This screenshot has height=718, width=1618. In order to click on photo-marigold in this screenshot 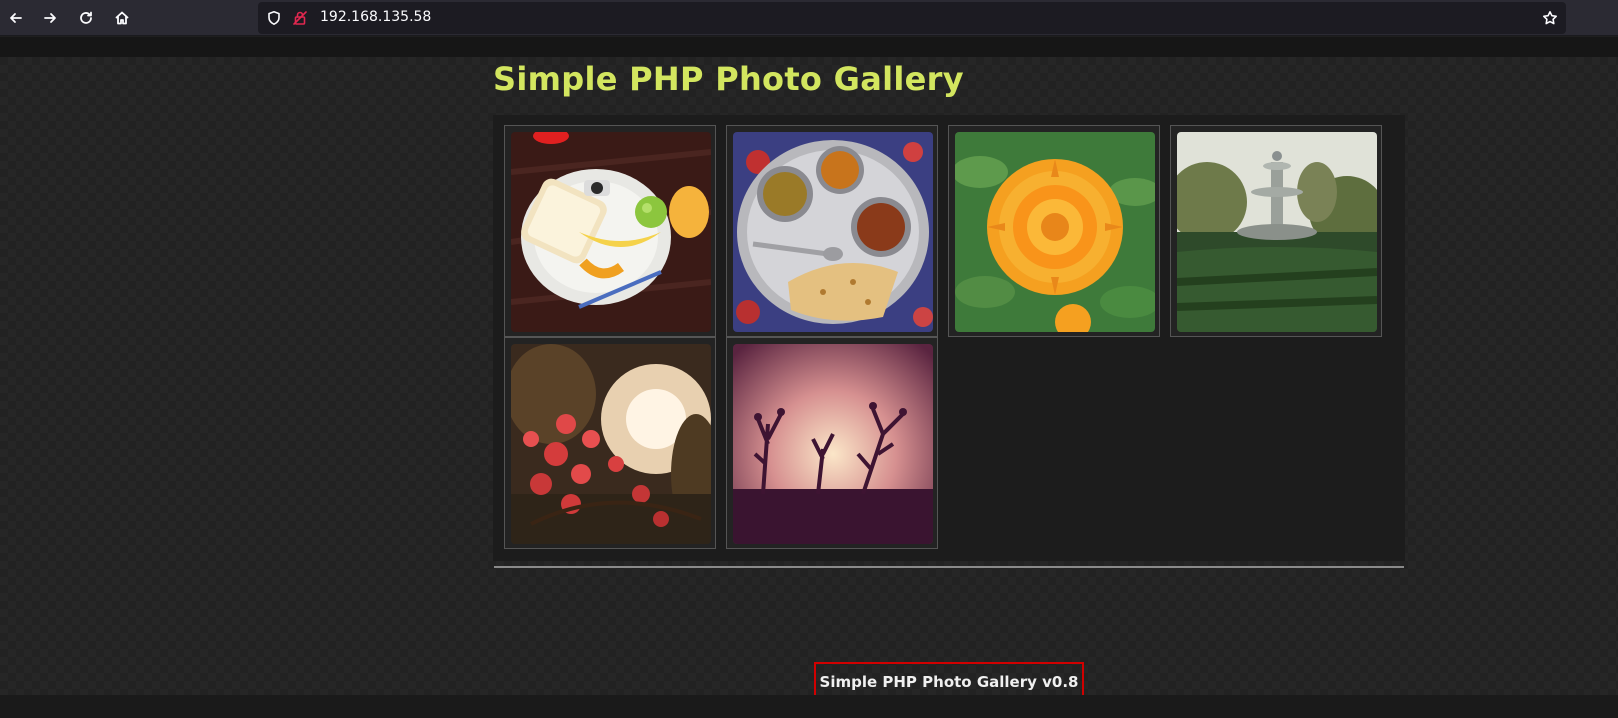, I will do `click(1055, 232)`.